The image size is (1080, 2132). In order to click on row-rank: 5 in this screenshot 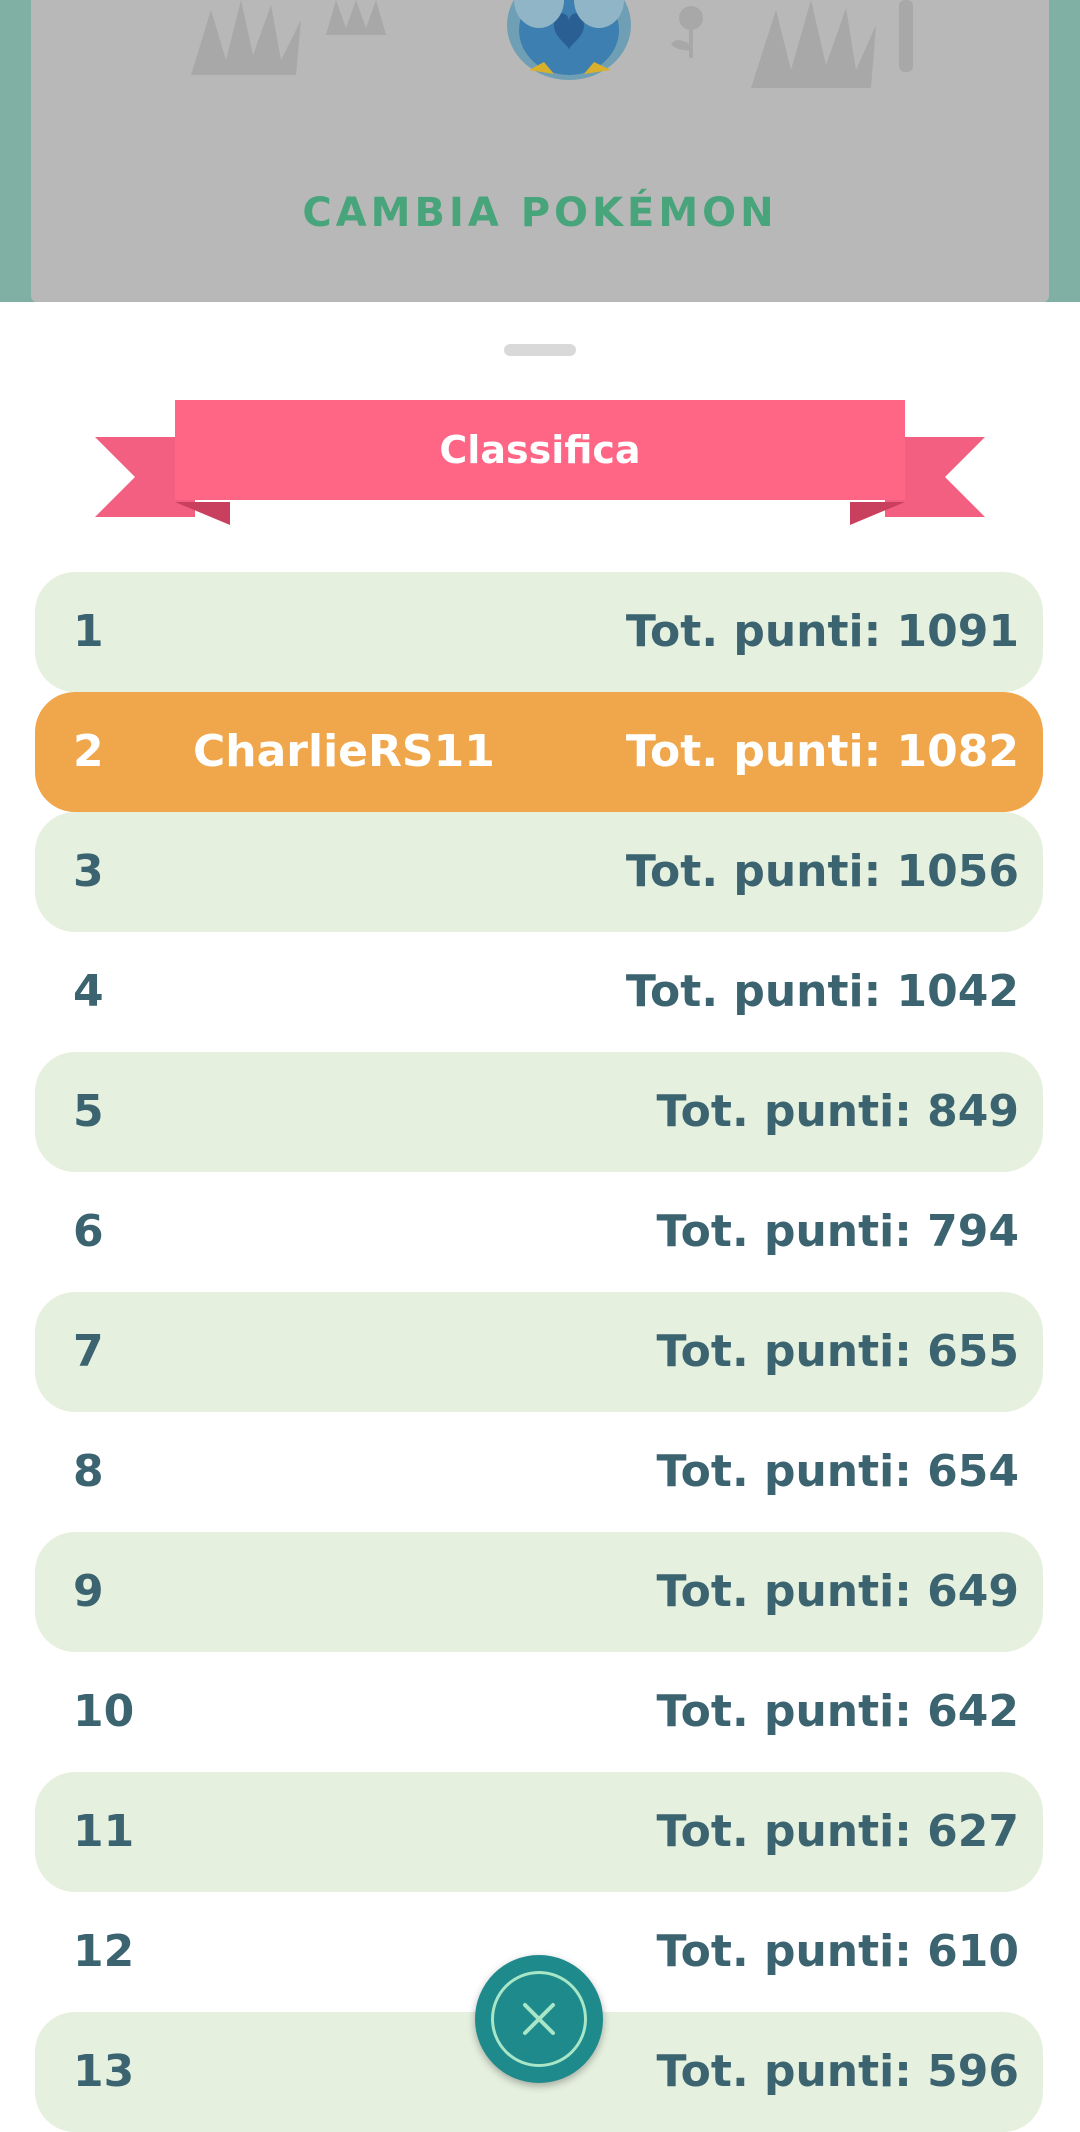, I will do `click(88, 1111)`.